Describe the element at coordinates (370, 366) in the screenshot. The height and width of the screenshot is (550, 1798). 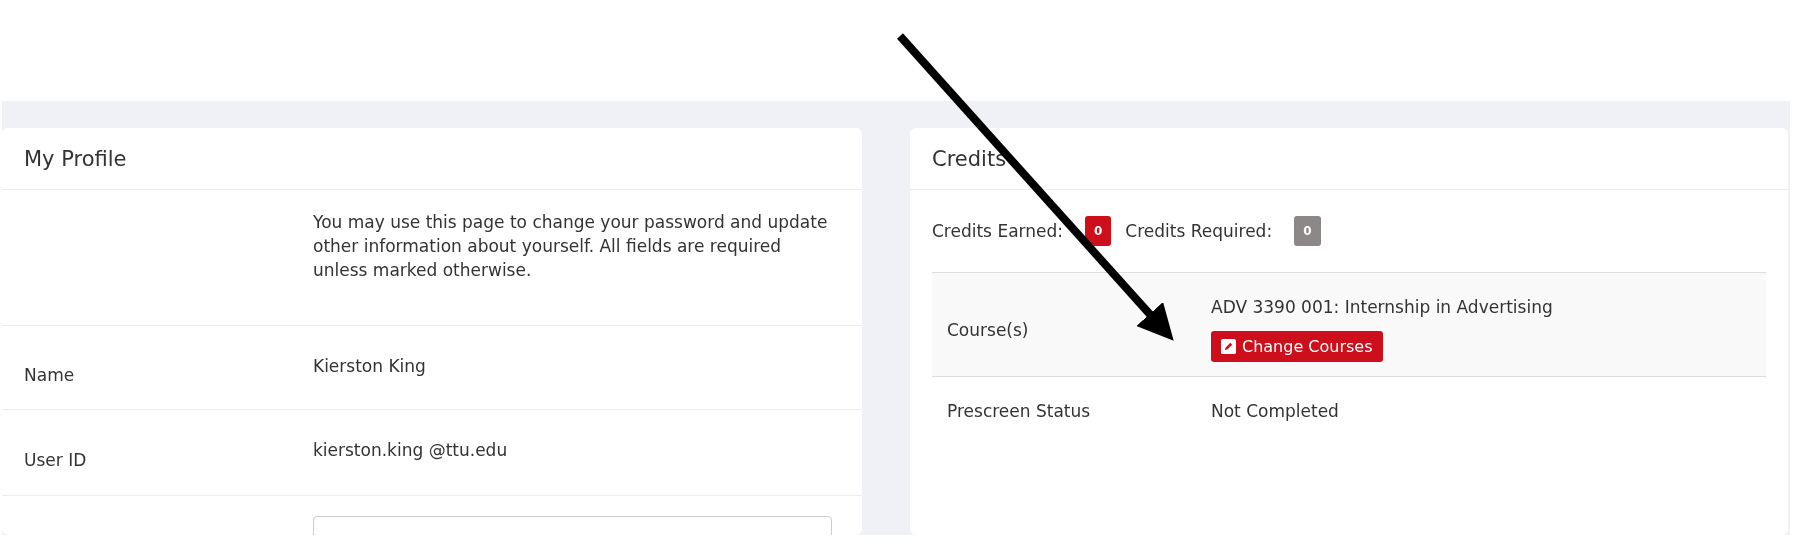
I see `field-value: Kierston King` at that location.